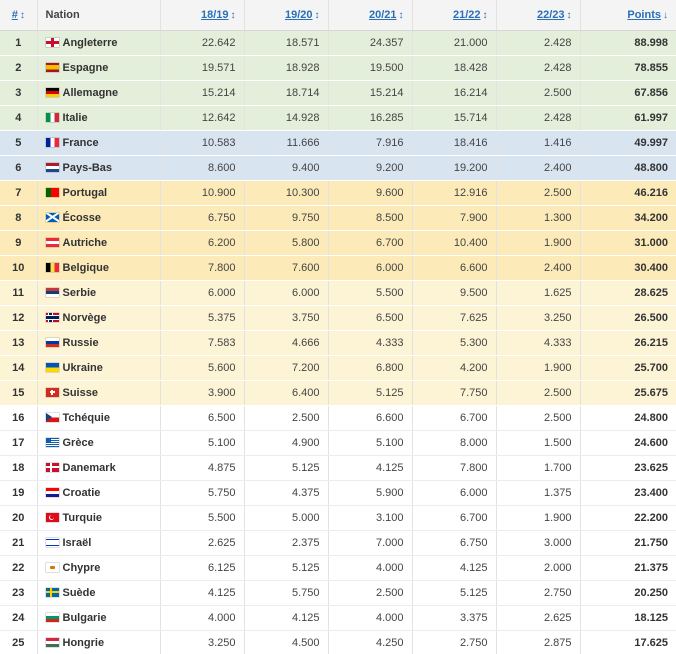 This screenshot has height=654, width=676. I want to click on points-cell: 30.400, so click(628, 268).